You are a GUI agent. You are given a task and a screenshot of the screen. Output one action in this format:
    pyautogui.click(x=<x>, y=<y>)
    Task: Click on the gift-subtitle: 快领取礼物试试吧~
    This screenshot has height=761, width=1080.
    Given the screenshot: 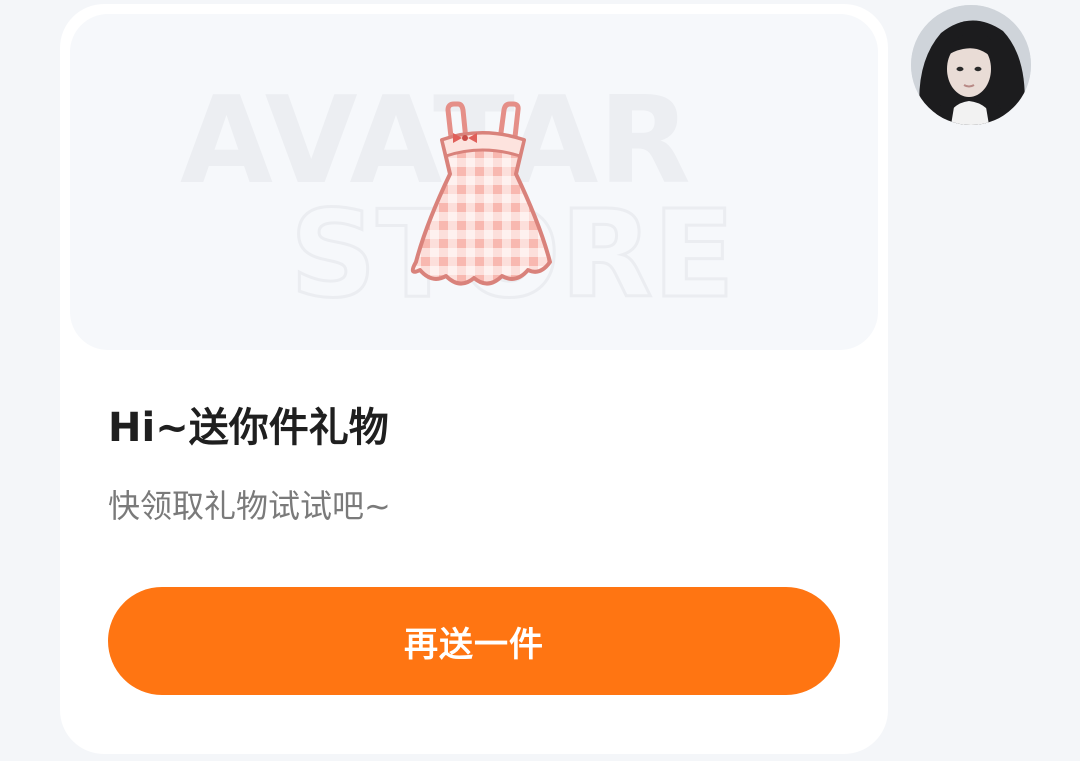 What is the action you would take?
    pyautogui.click(x=249, y=506)
    